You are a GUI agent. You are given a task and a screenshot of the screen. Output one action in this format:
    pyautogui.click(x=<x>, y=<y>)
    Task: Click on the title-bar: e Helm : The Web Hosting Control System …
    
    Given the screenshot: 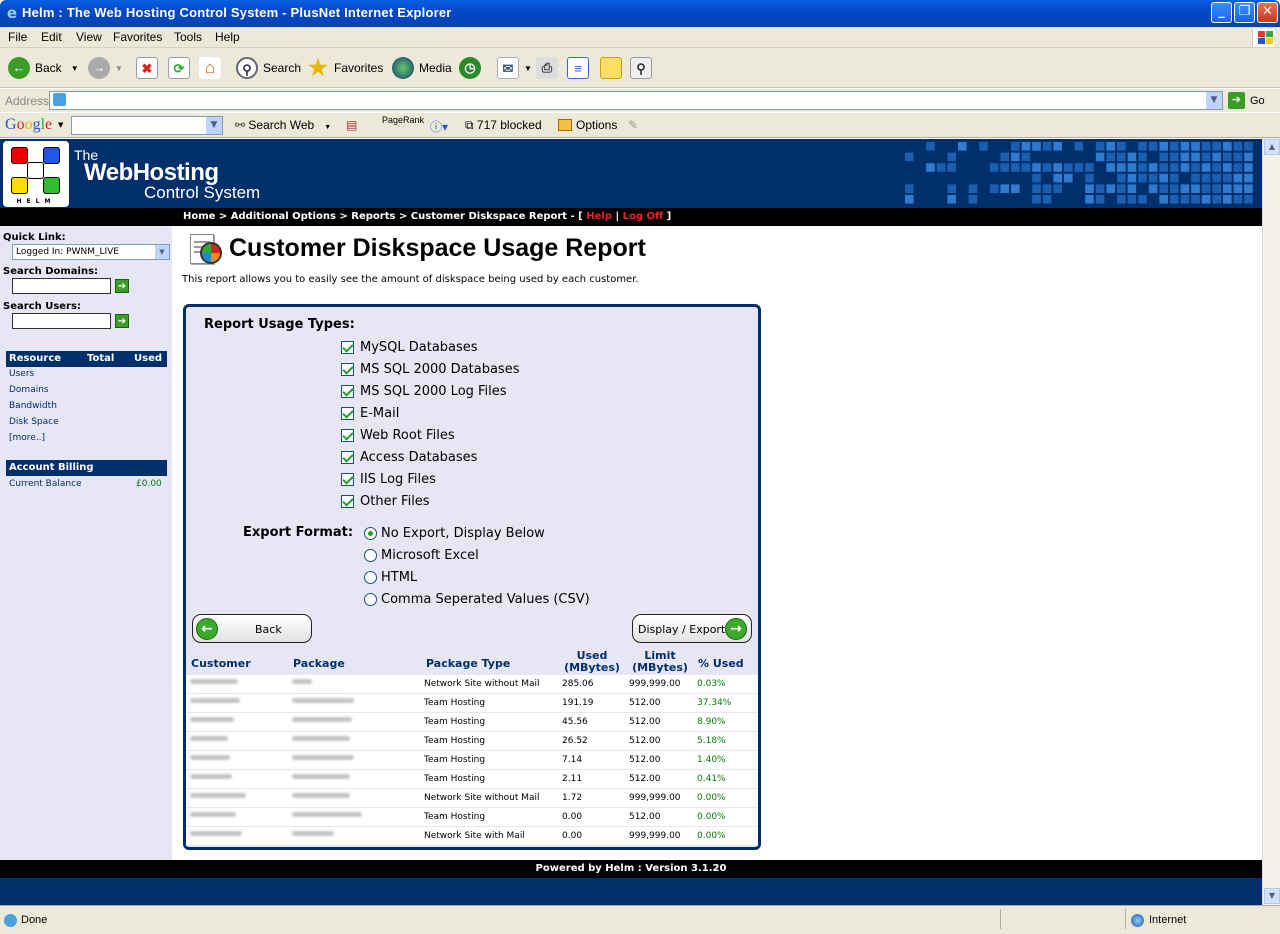 What is the action you would take?
    pyautogui.click(x=640, y=13)
    